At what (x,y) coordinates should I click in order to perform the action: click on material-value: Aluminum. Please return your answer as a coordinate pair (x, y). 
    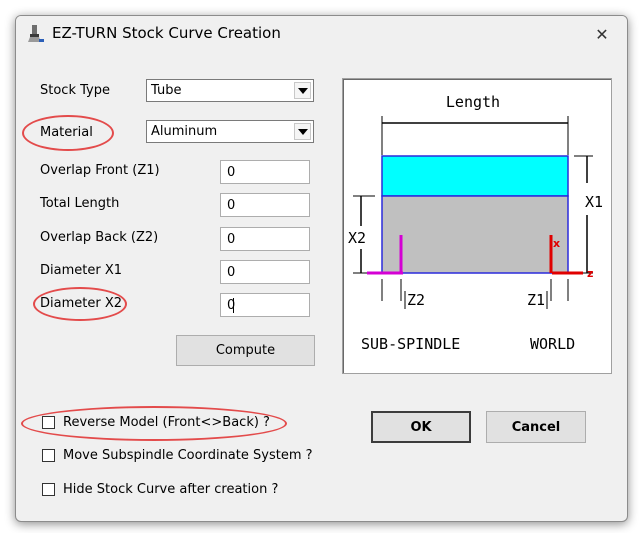
    Looking at the image, I should click on (184, 131).